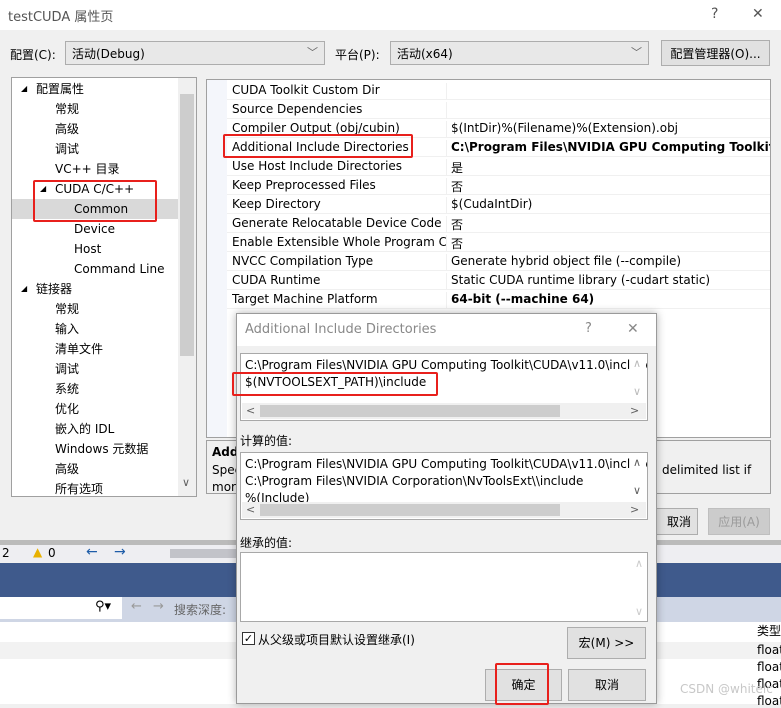 This screenshot has width=781, height=708. Describe the element at coordinates (606, 643) in the screenshot. I see `macros-button: 宏(M) >>` at that location.